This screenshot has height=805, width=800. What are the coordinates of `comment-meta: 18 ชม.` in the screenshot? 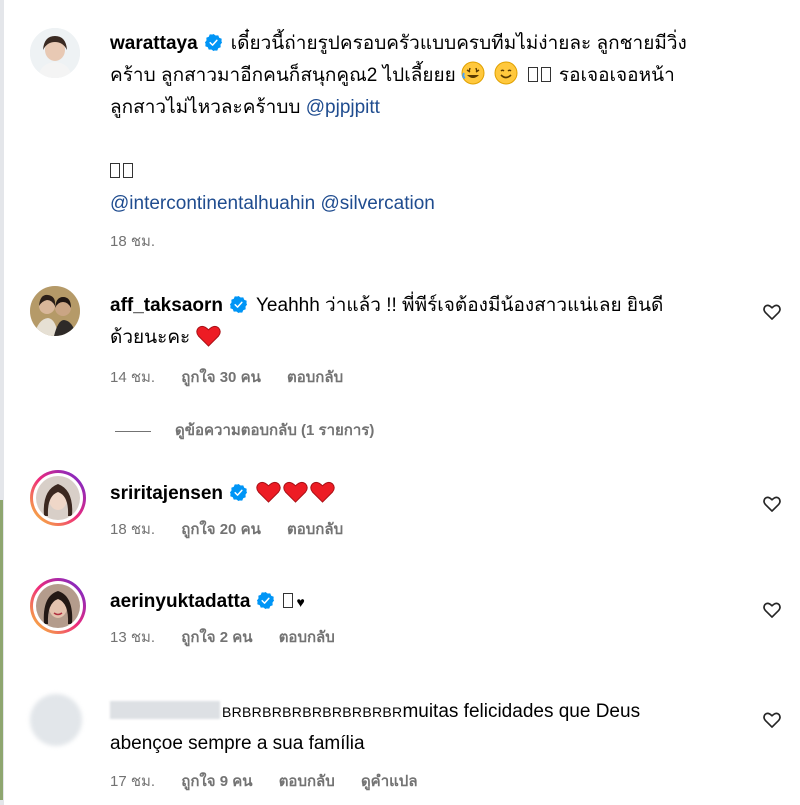 It's located at (425, 242).